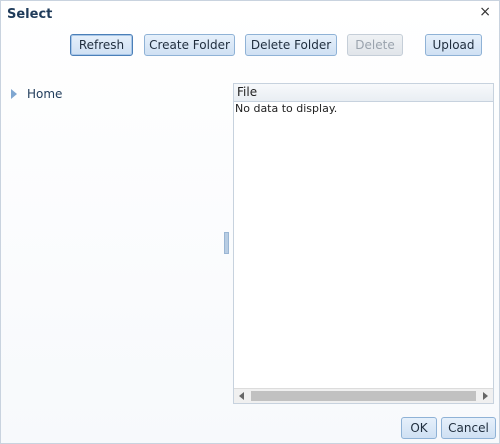 The width and height of the screenshot is (500, 444). Describe the element at coordinates (286, 108) in the screenshot. I see `empty-message: No data to display.` at that location.